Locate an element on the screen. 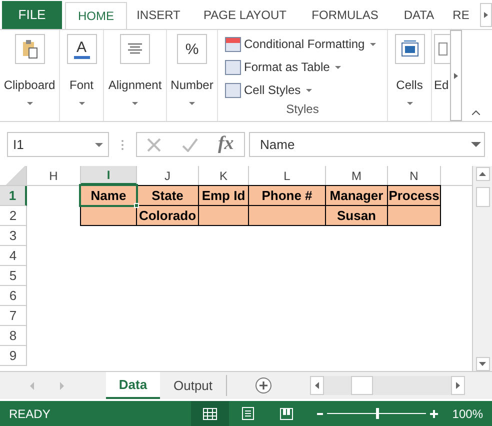 This screenshot has width=492, height=426. scroll-down-button is located at coordinates (483, 364).